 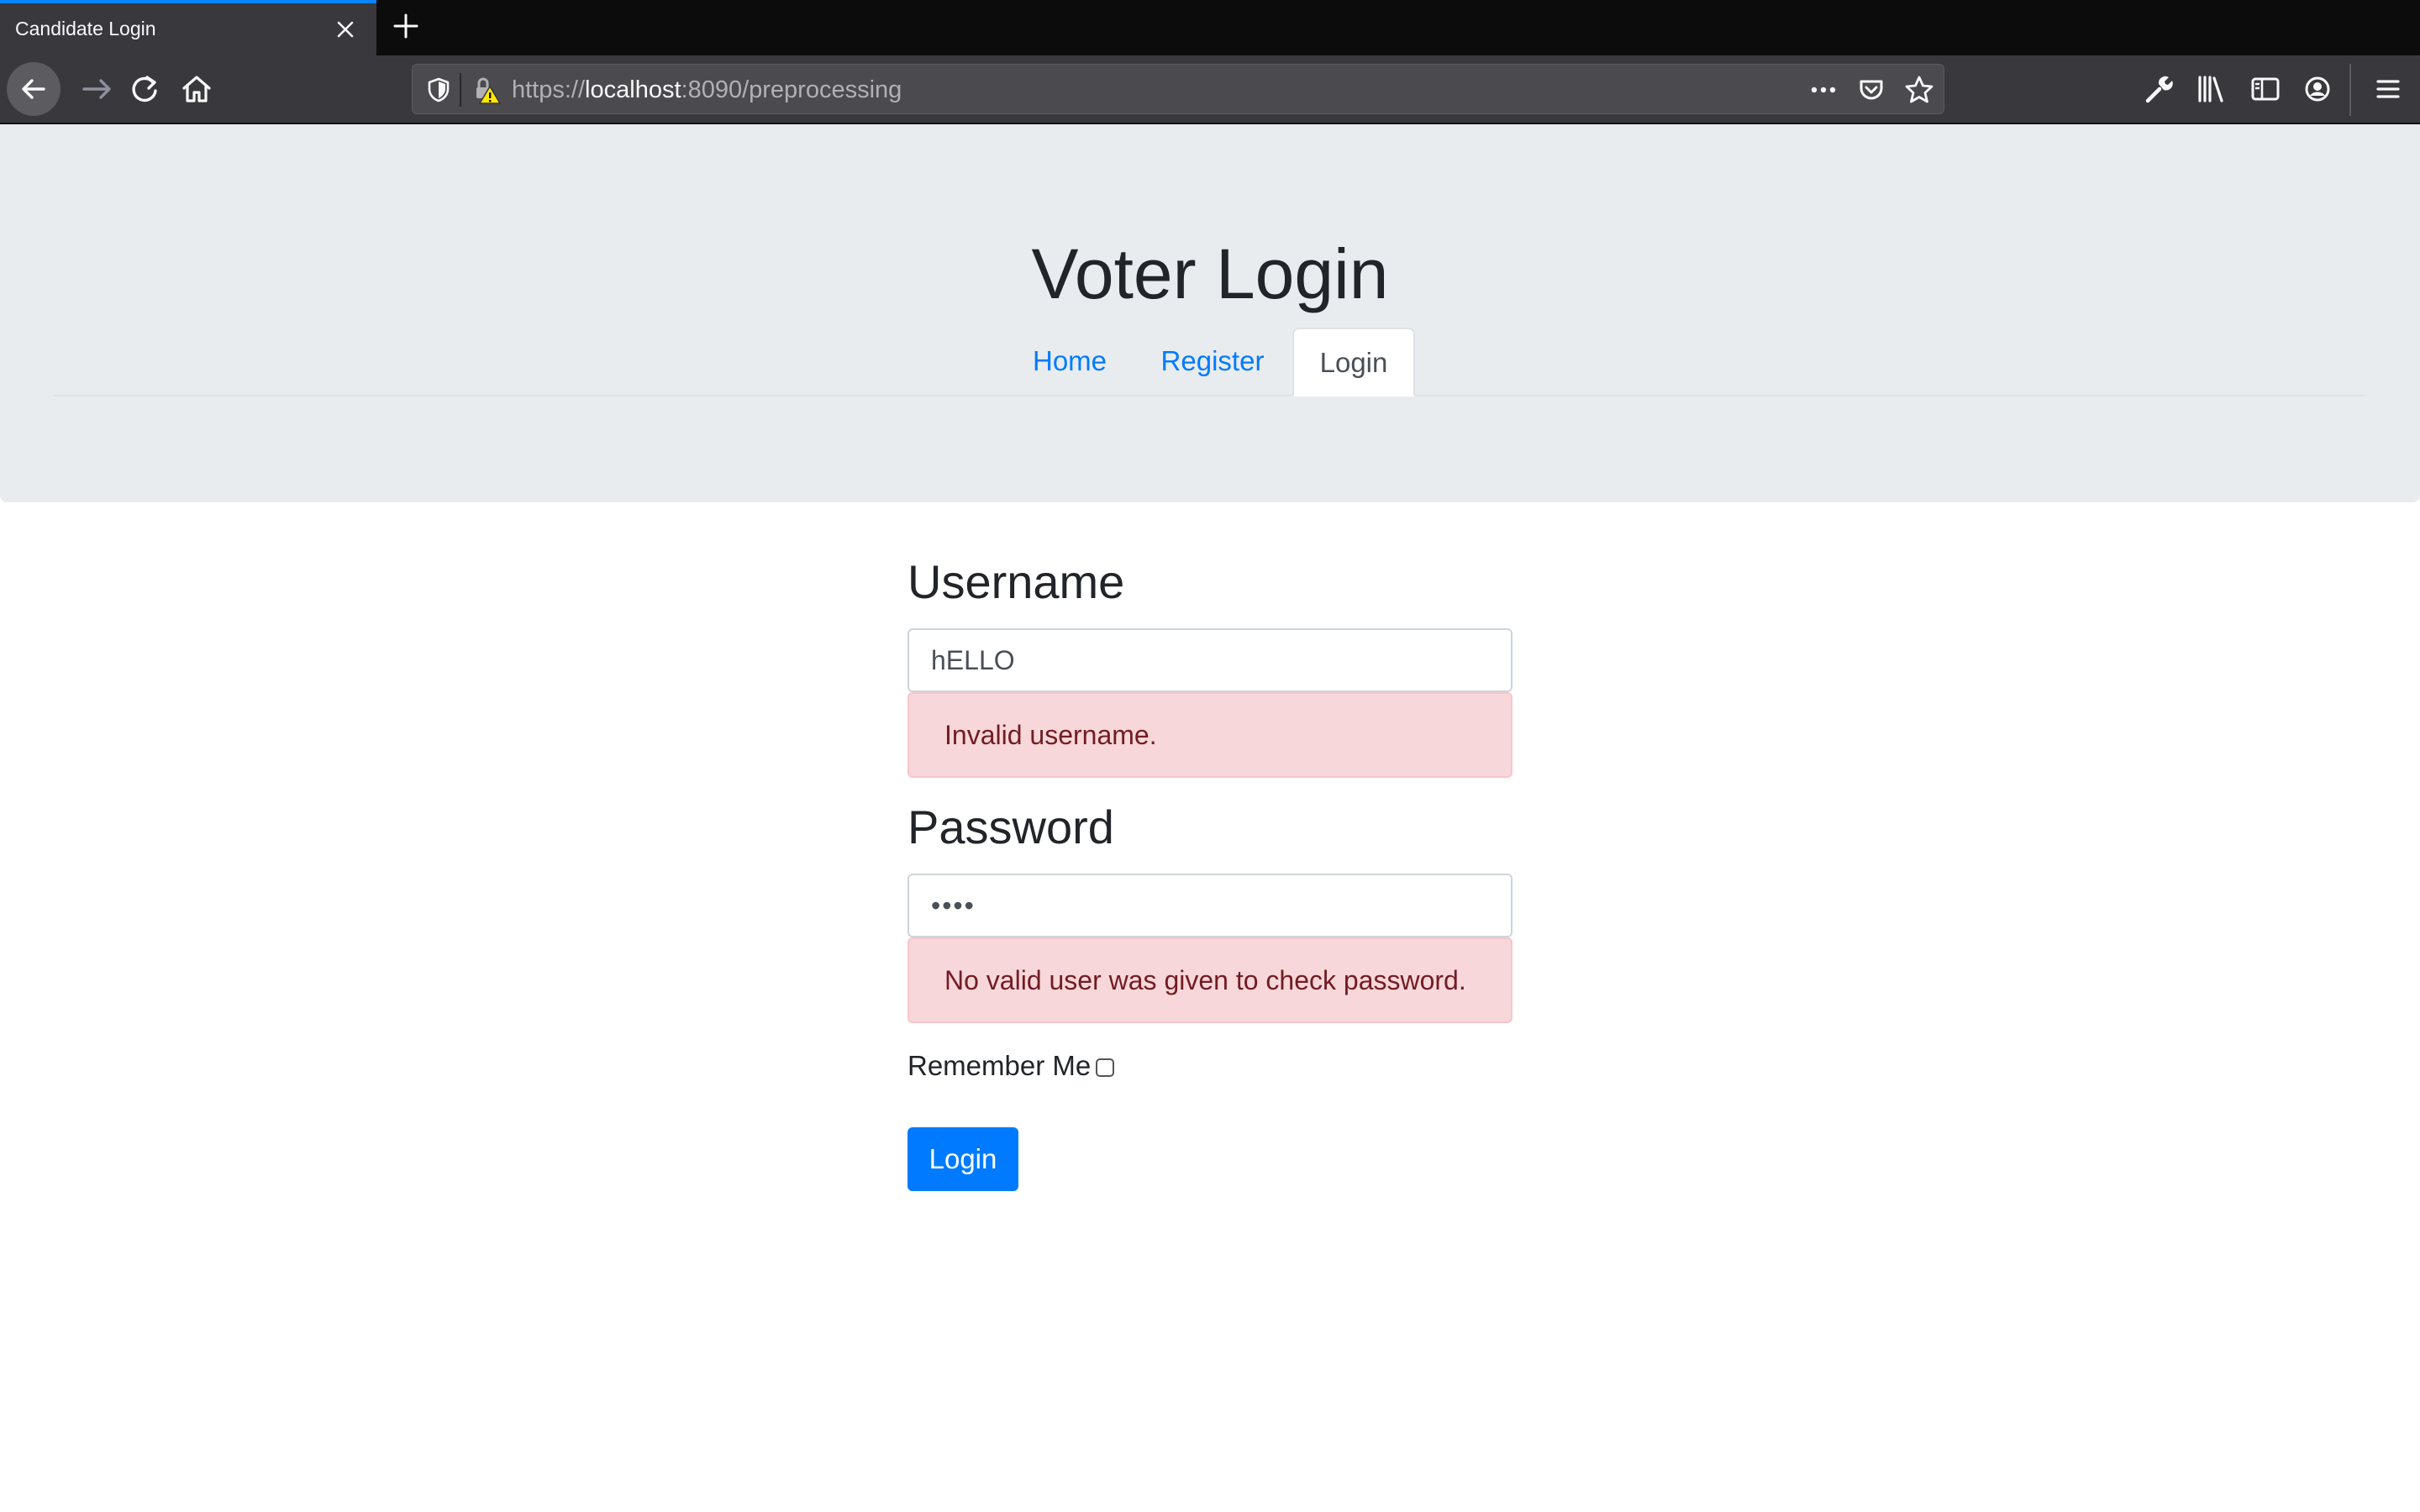 I want to click on url-scheme: https://, so click(x=549, y=89).